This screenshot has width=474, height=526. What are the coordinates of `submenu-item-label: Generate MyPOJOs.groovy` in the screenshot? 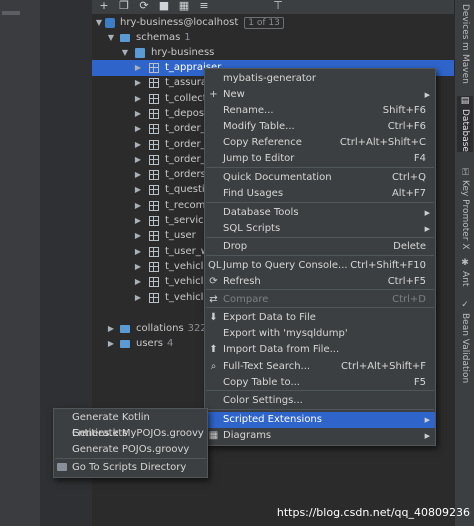 It's located at (138, 433).